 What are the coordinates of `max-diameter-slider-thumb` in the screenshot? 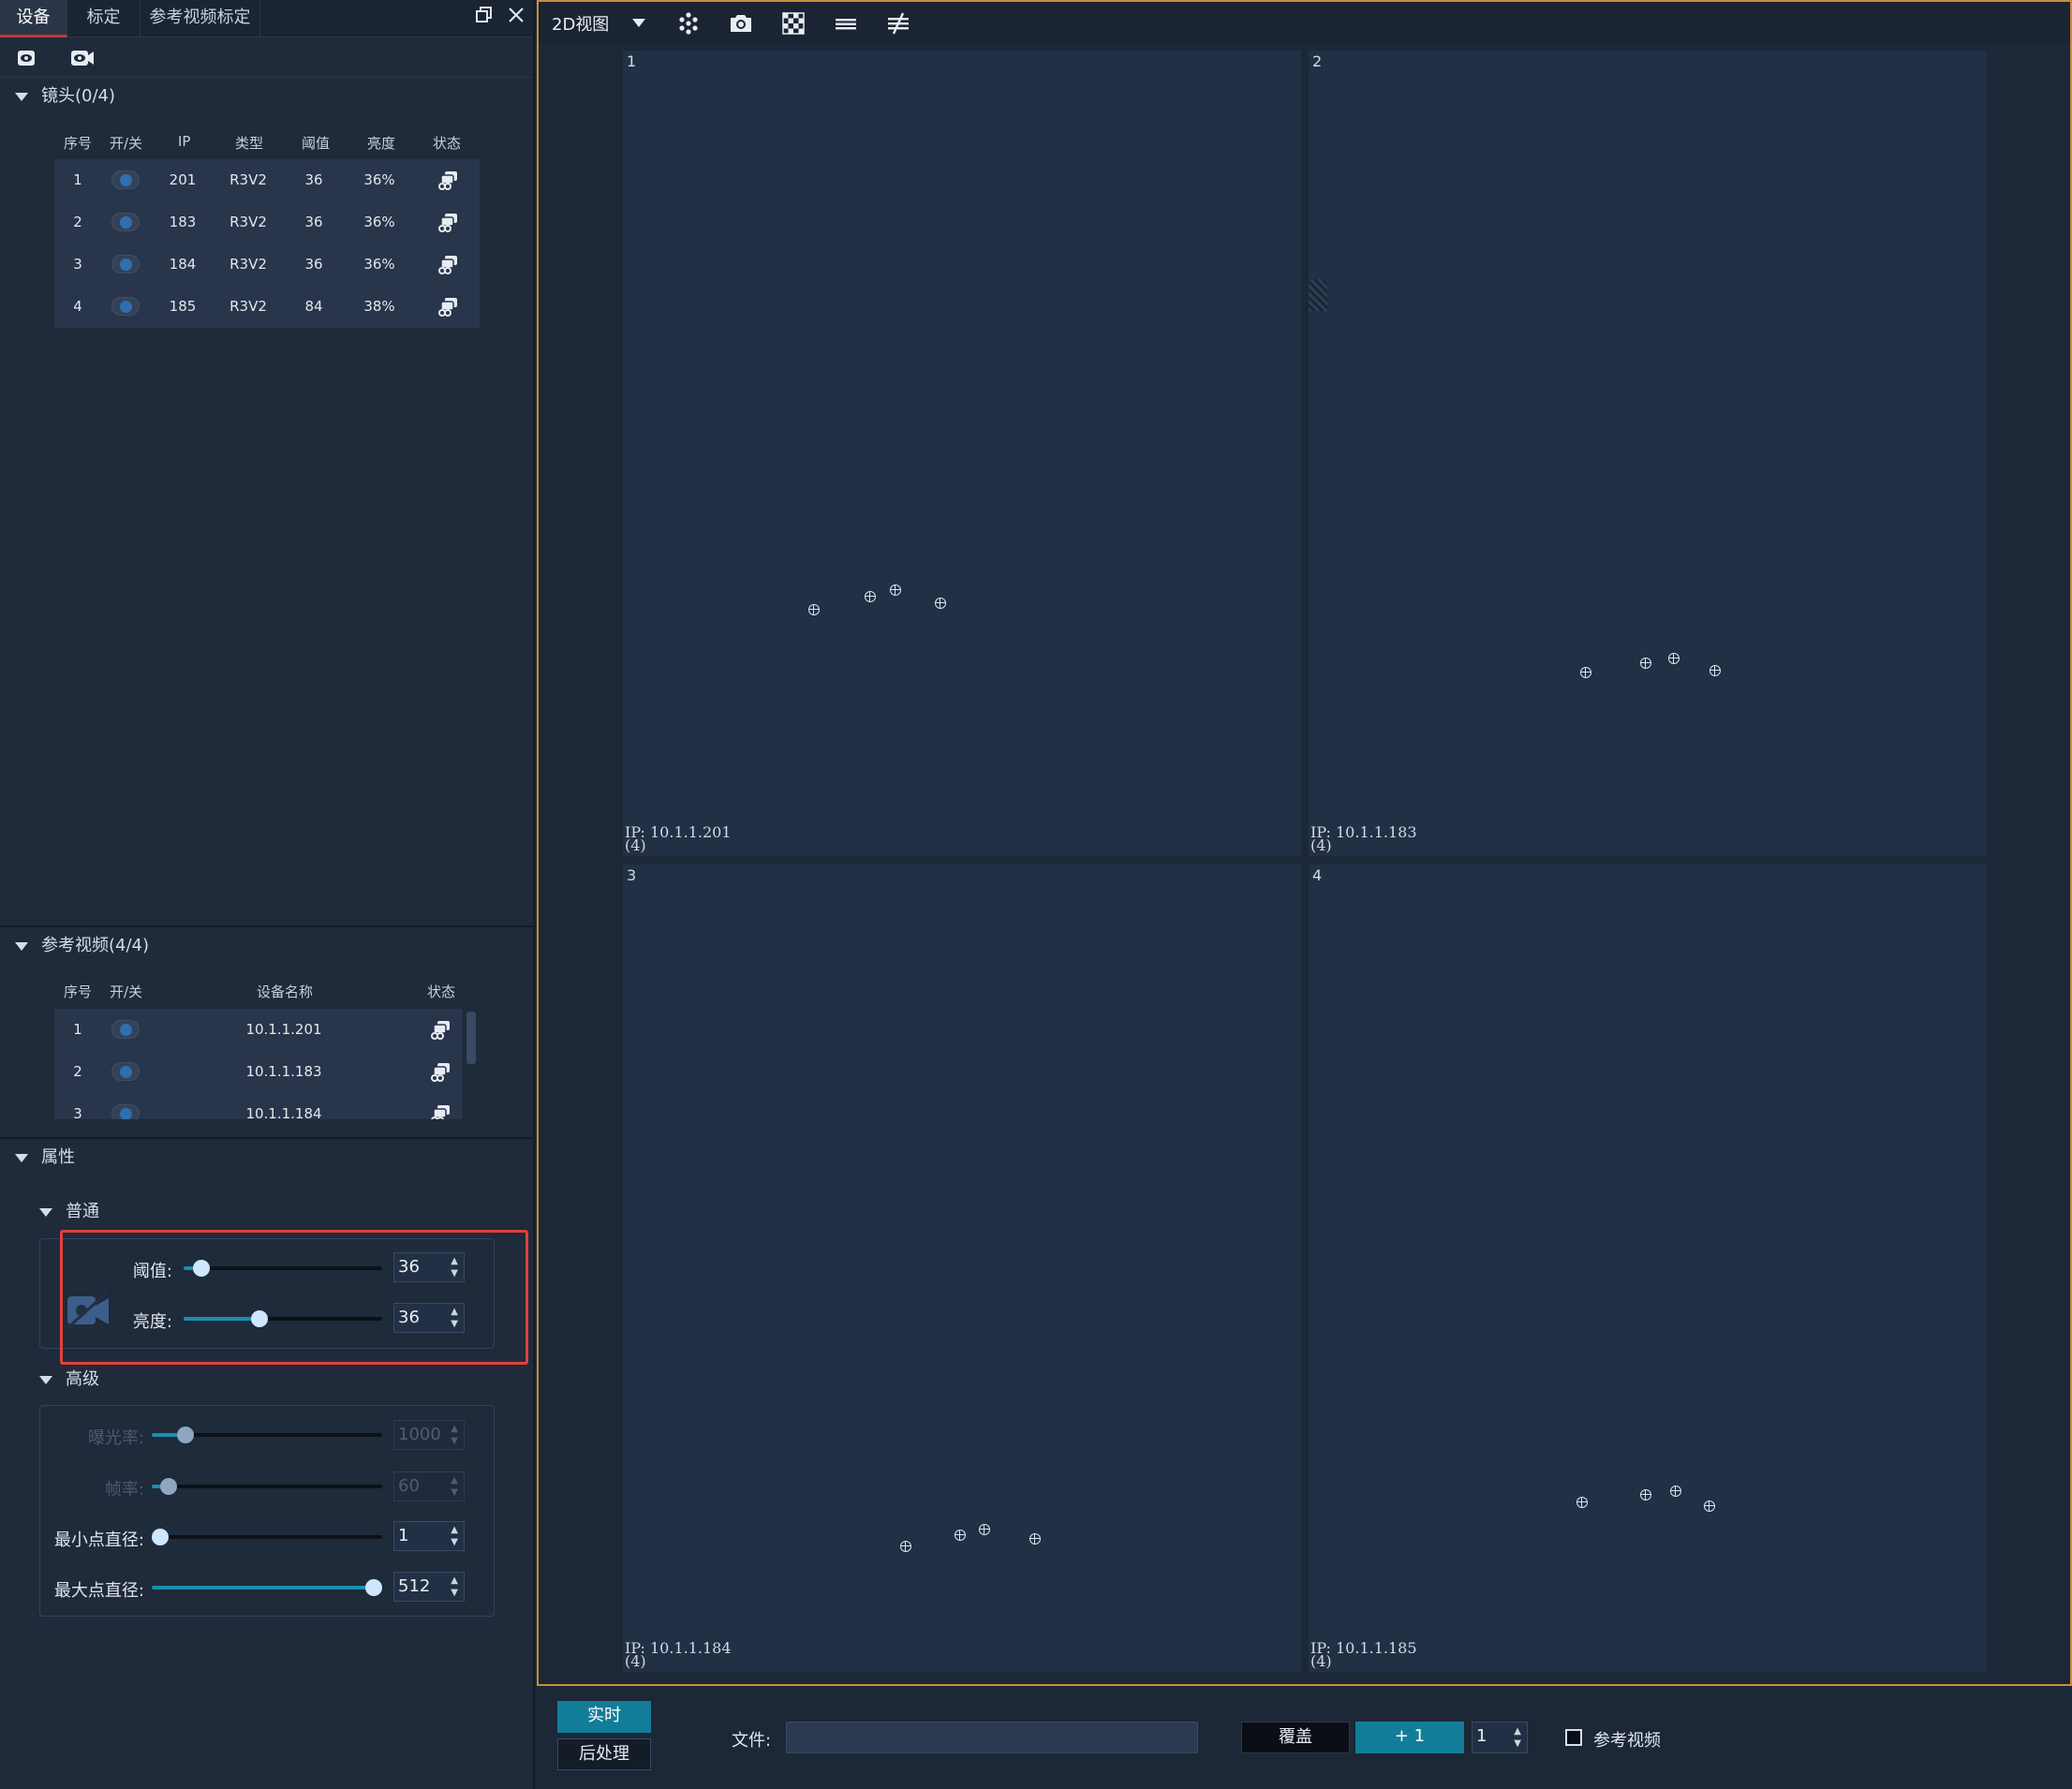 It's located at (373, 1587).